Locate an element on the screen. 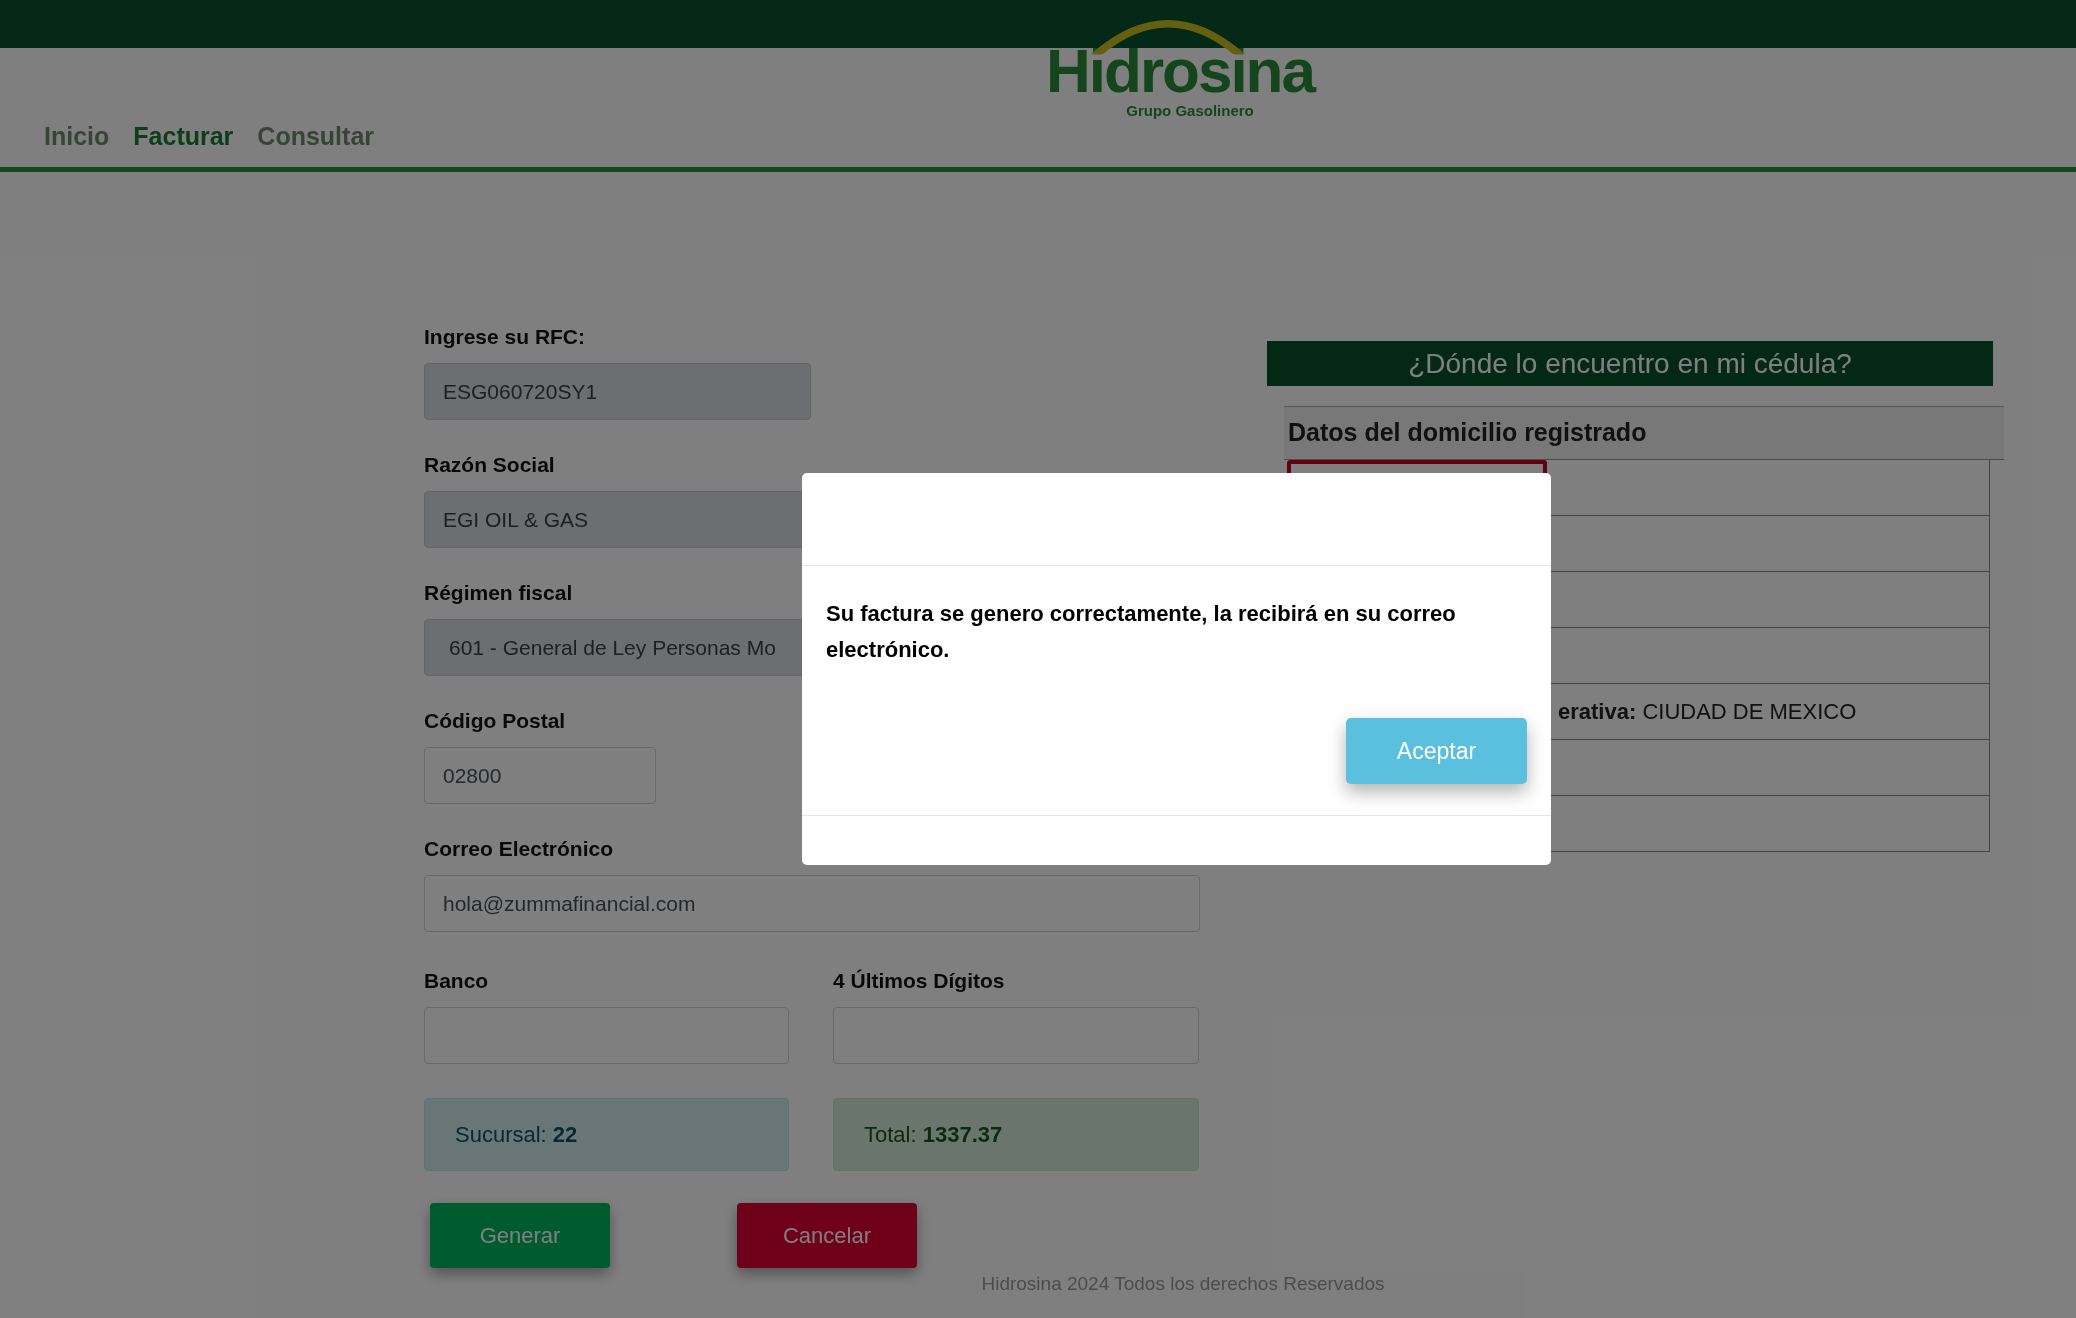 This screenshot has height=1318, width=2076. document-heading: Datos del domicilio registrado is located at coordinates (1467, 433).